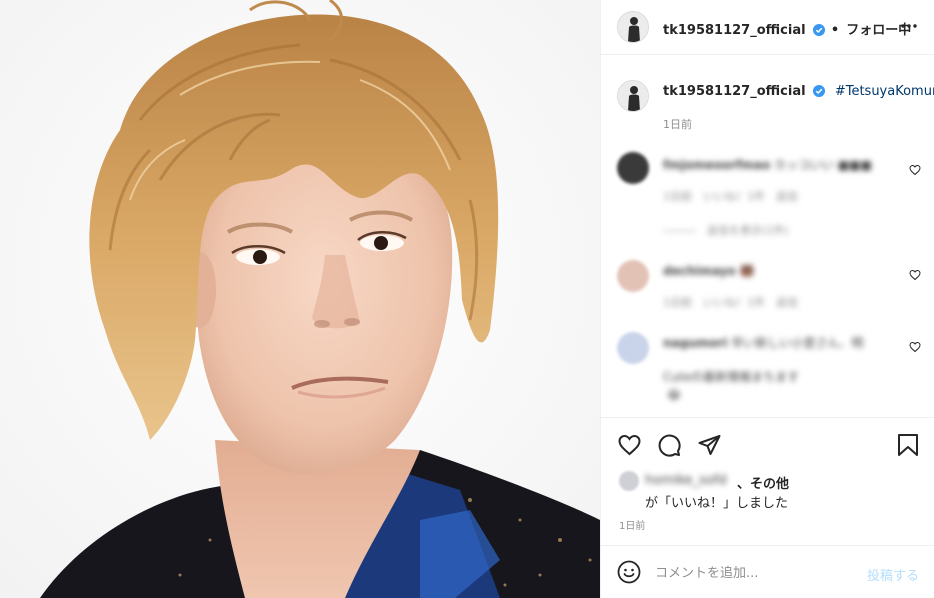 The width and height of the screenshot is (934, 598). Describe the element at coordinates (717, 503) in the screenshot. I see `likes-line: が「いいね！」しました` at that location.